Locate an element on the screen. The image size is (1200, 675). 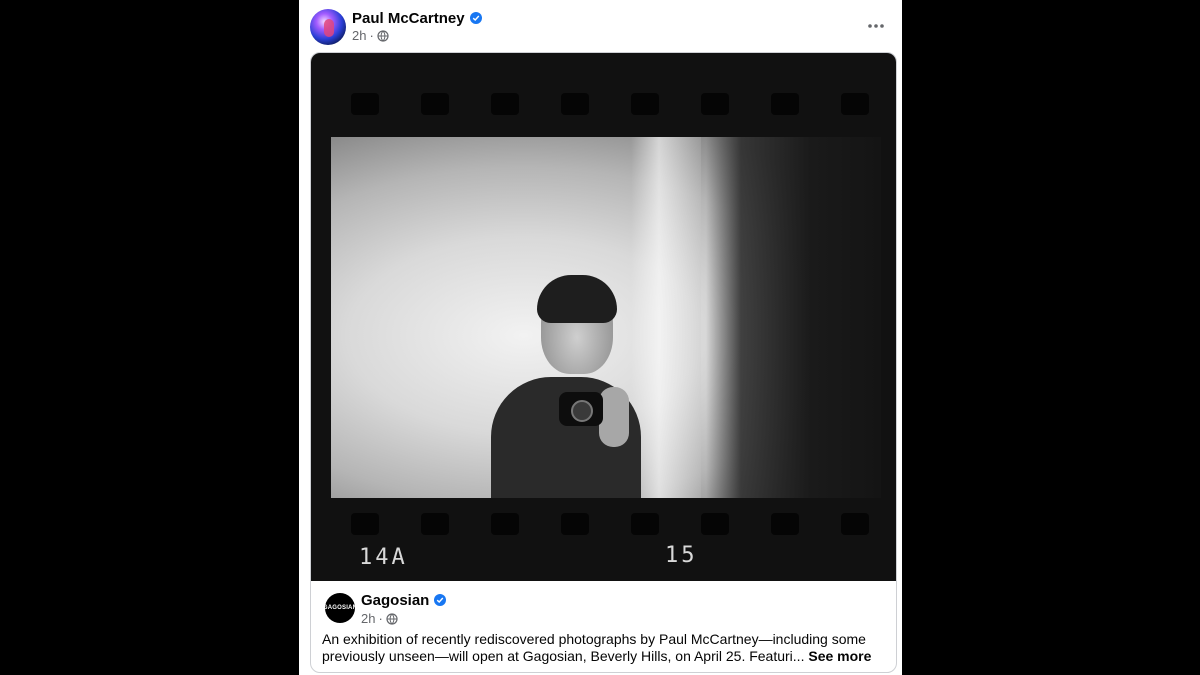
shared-post-meta: 2h · is located at coordinates (379, 619).